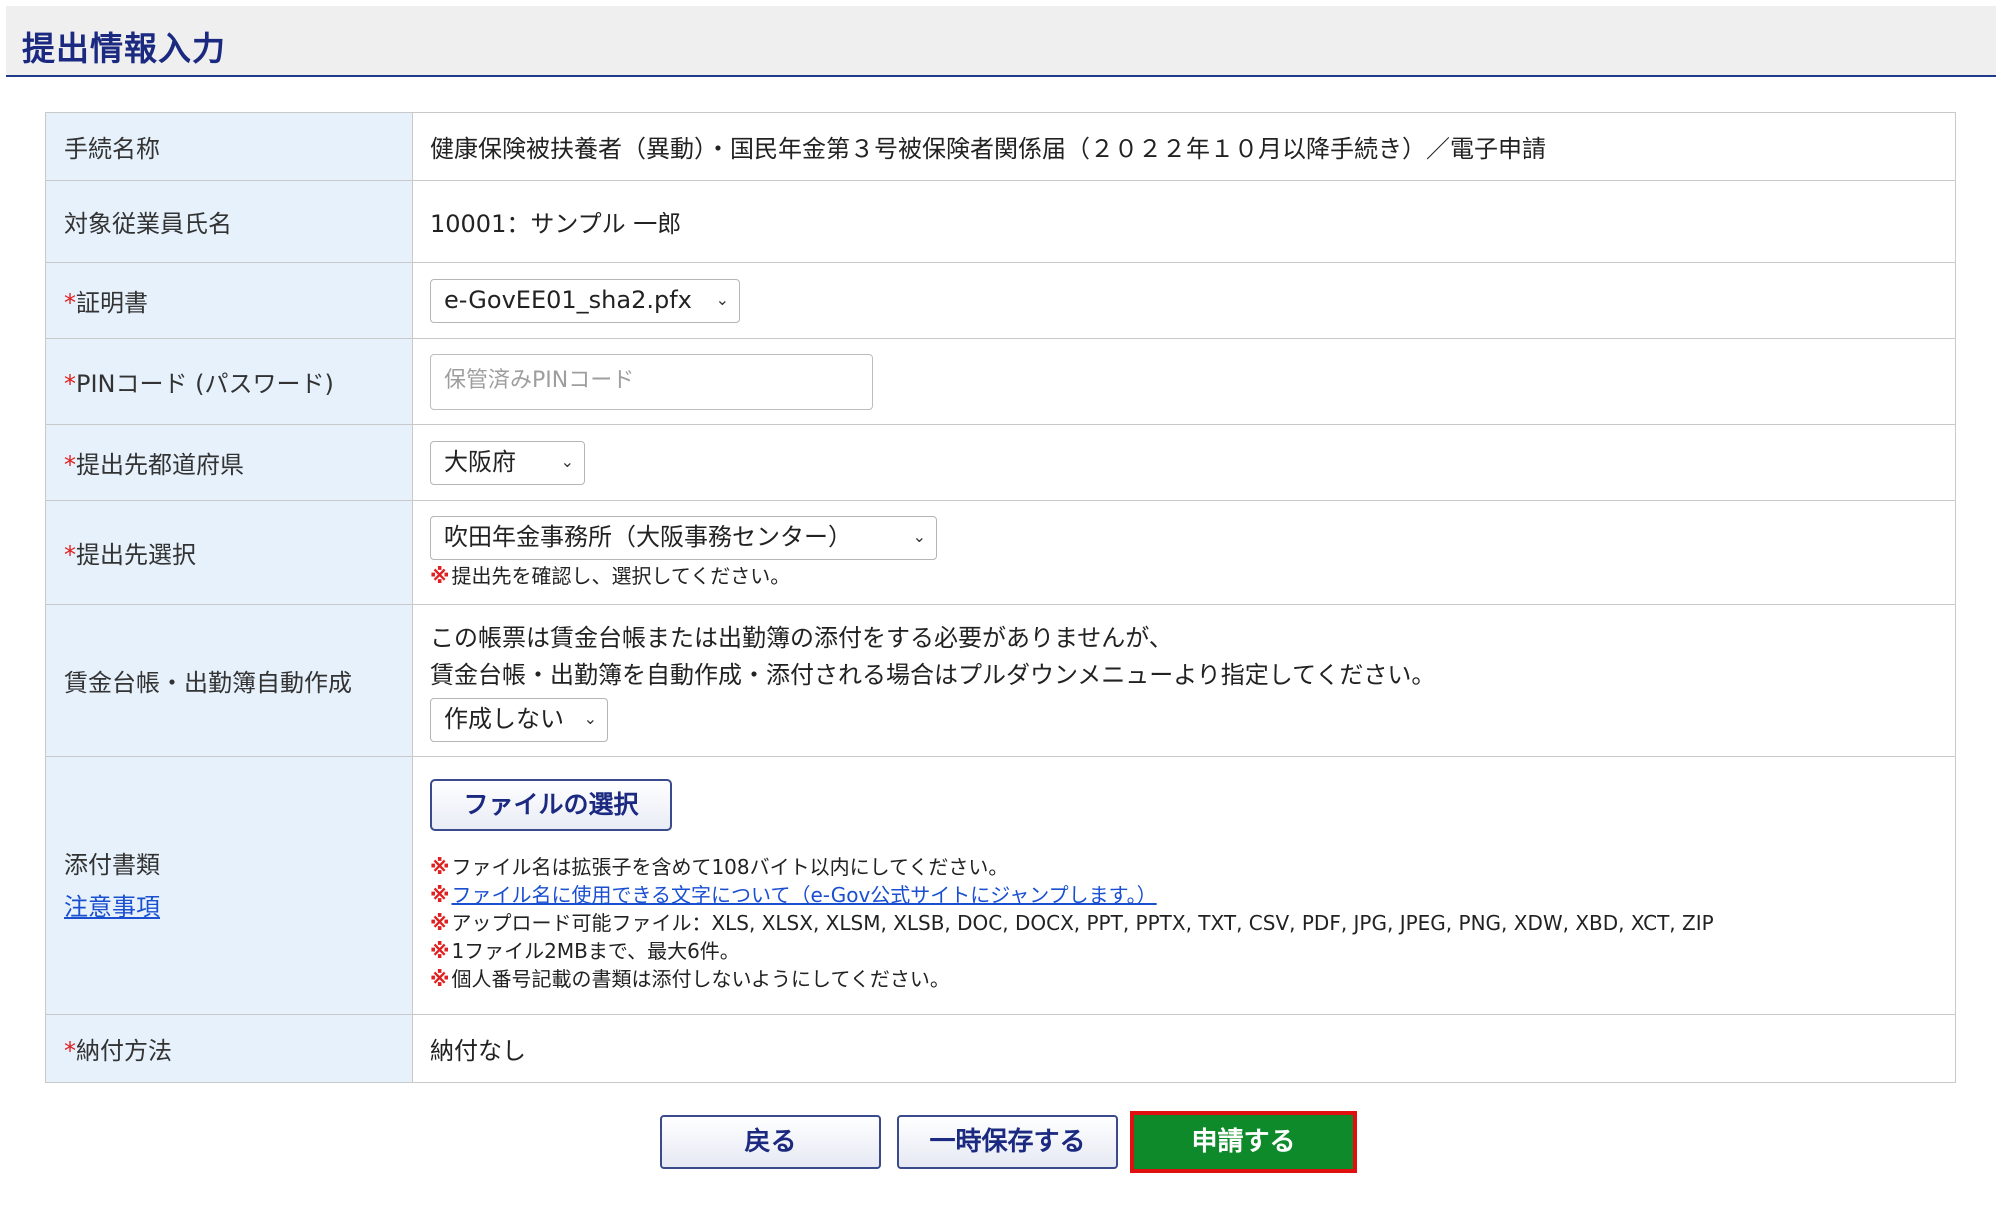 The height and width of the screenshot is (1210, 2001). Describe the element at coordinates (124, 48) in the screenshot. I see `page-title: 提出情報入力` at that location.